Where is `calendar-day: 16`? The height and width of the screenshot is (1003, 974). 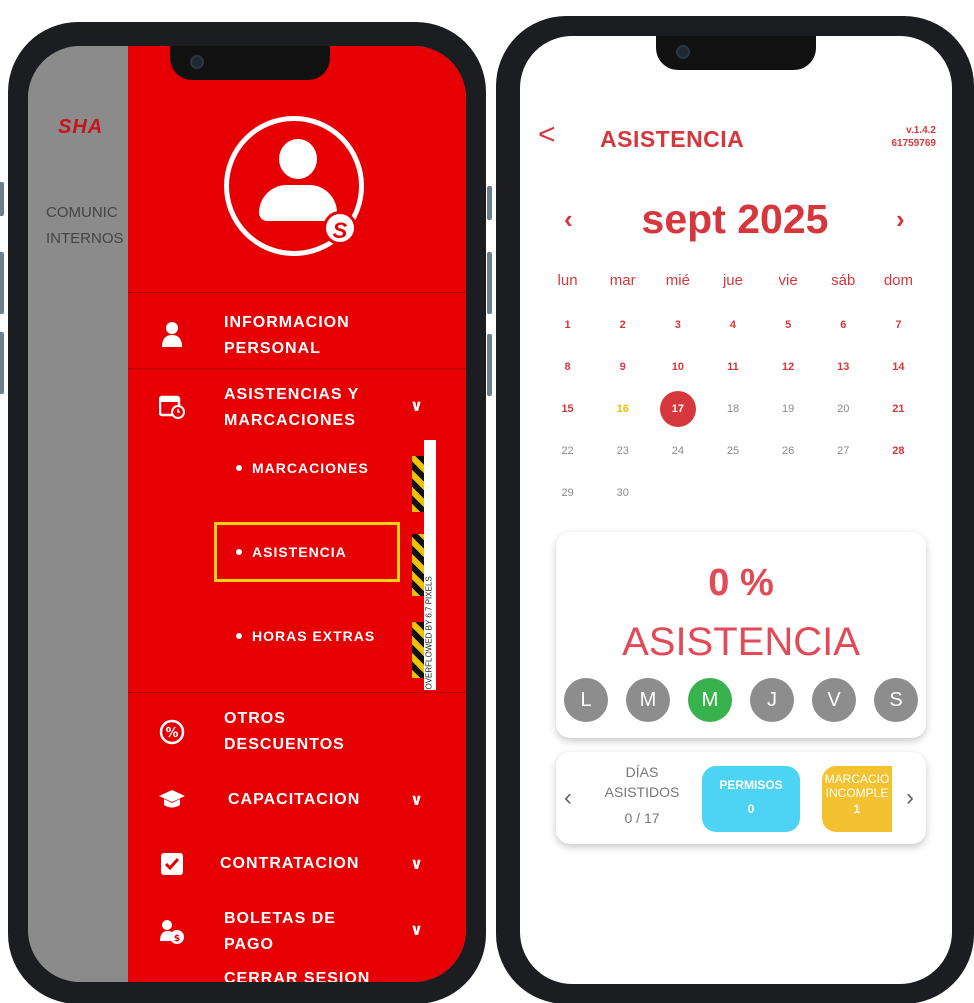
calendar-day: 16 is located at coordinates (622, 409).